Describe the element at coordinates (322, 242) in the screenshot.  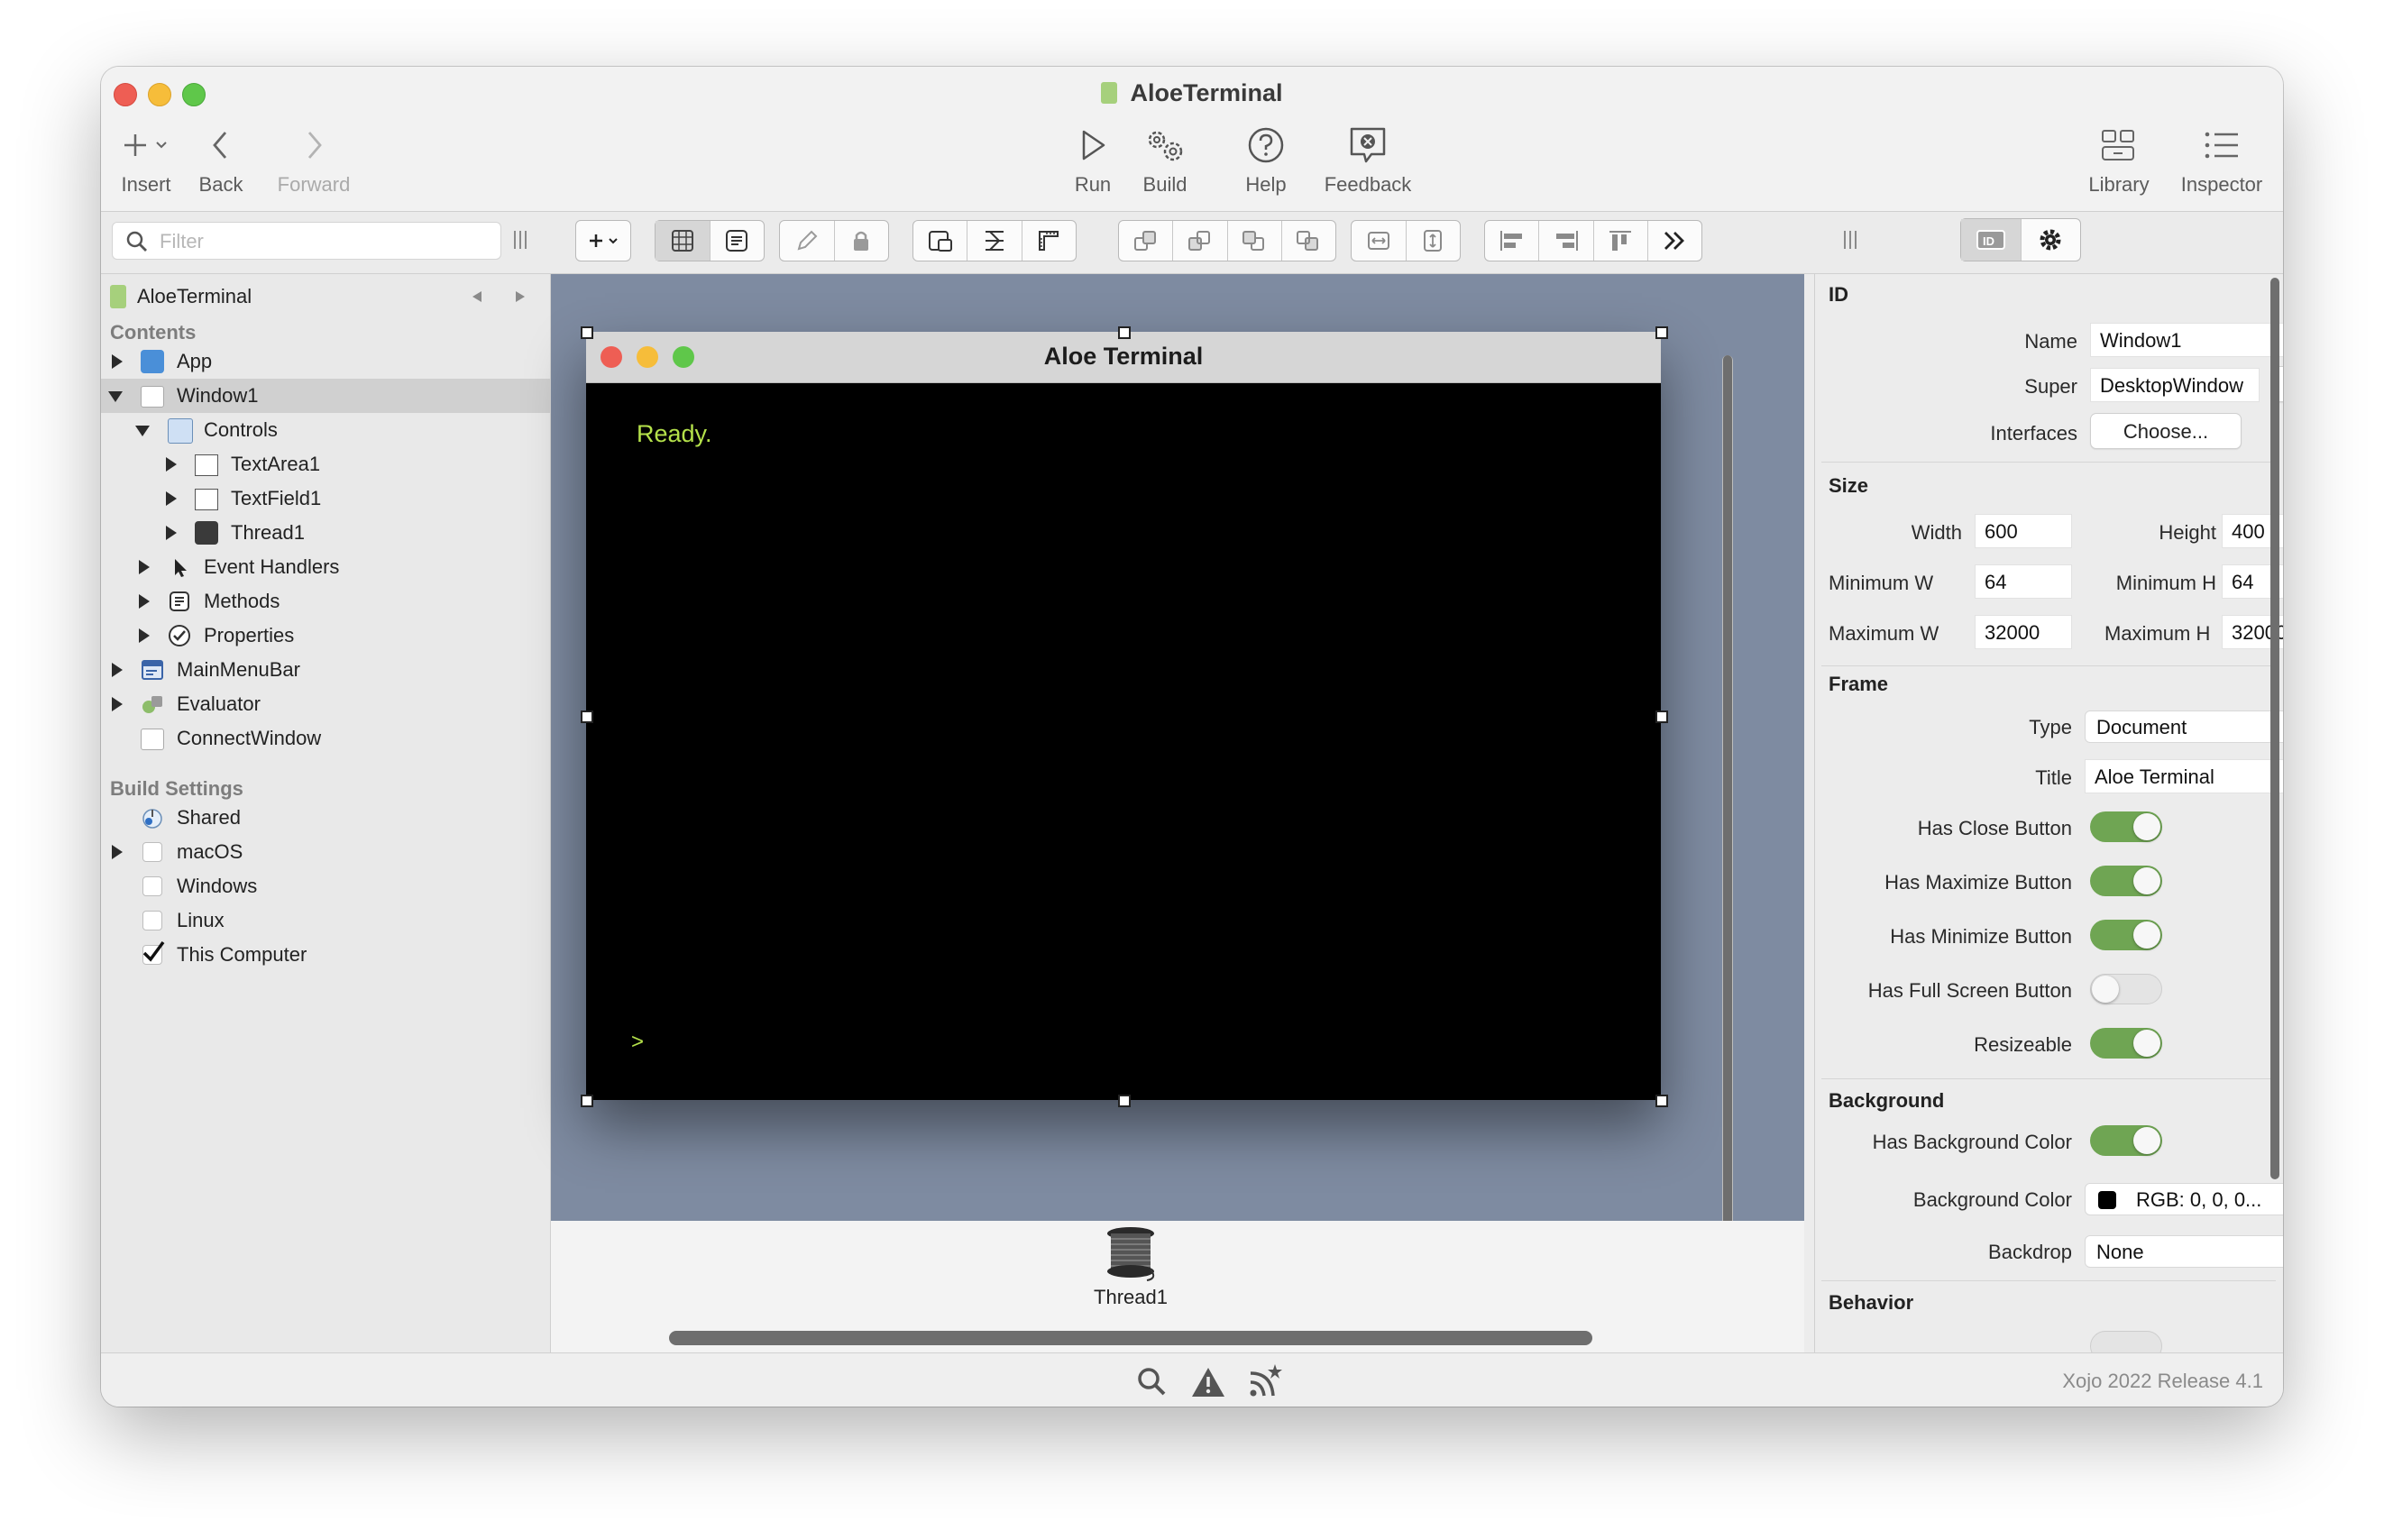
I see `filter-input` at that location.